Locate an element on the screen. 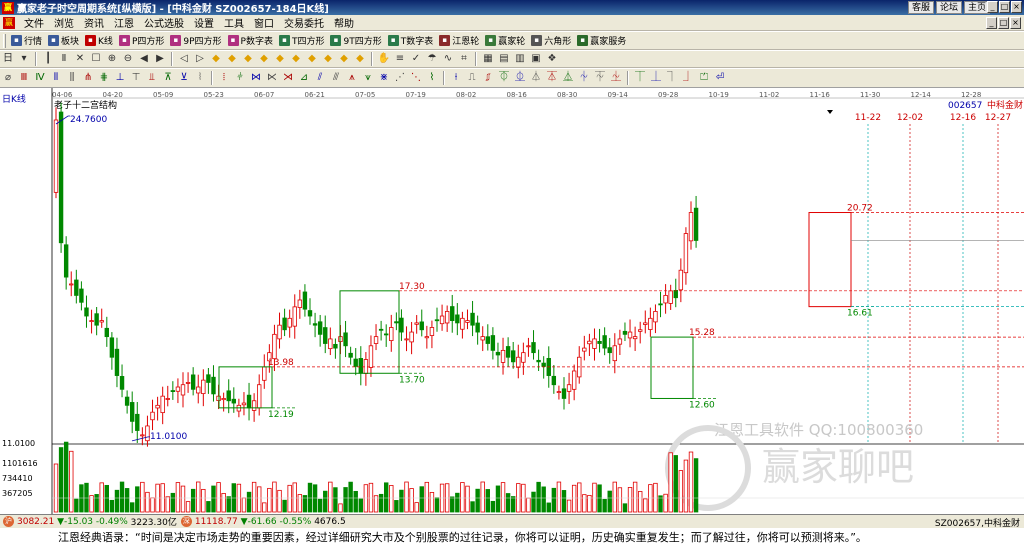 The height and width of the screenshot is (548, 1024). dropdown-icon: ▾ is located at coordinates (24, 59).